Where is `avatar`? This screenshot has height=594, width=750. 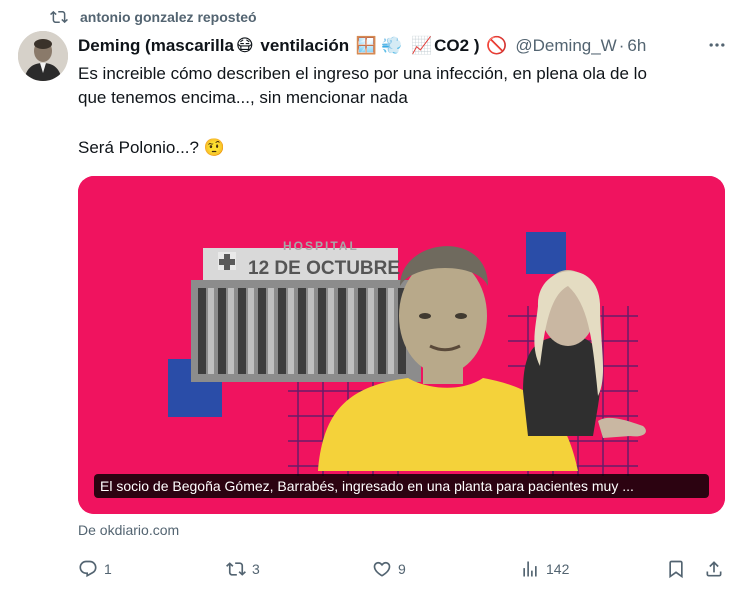 avatar is located at coordinates (43, 56).